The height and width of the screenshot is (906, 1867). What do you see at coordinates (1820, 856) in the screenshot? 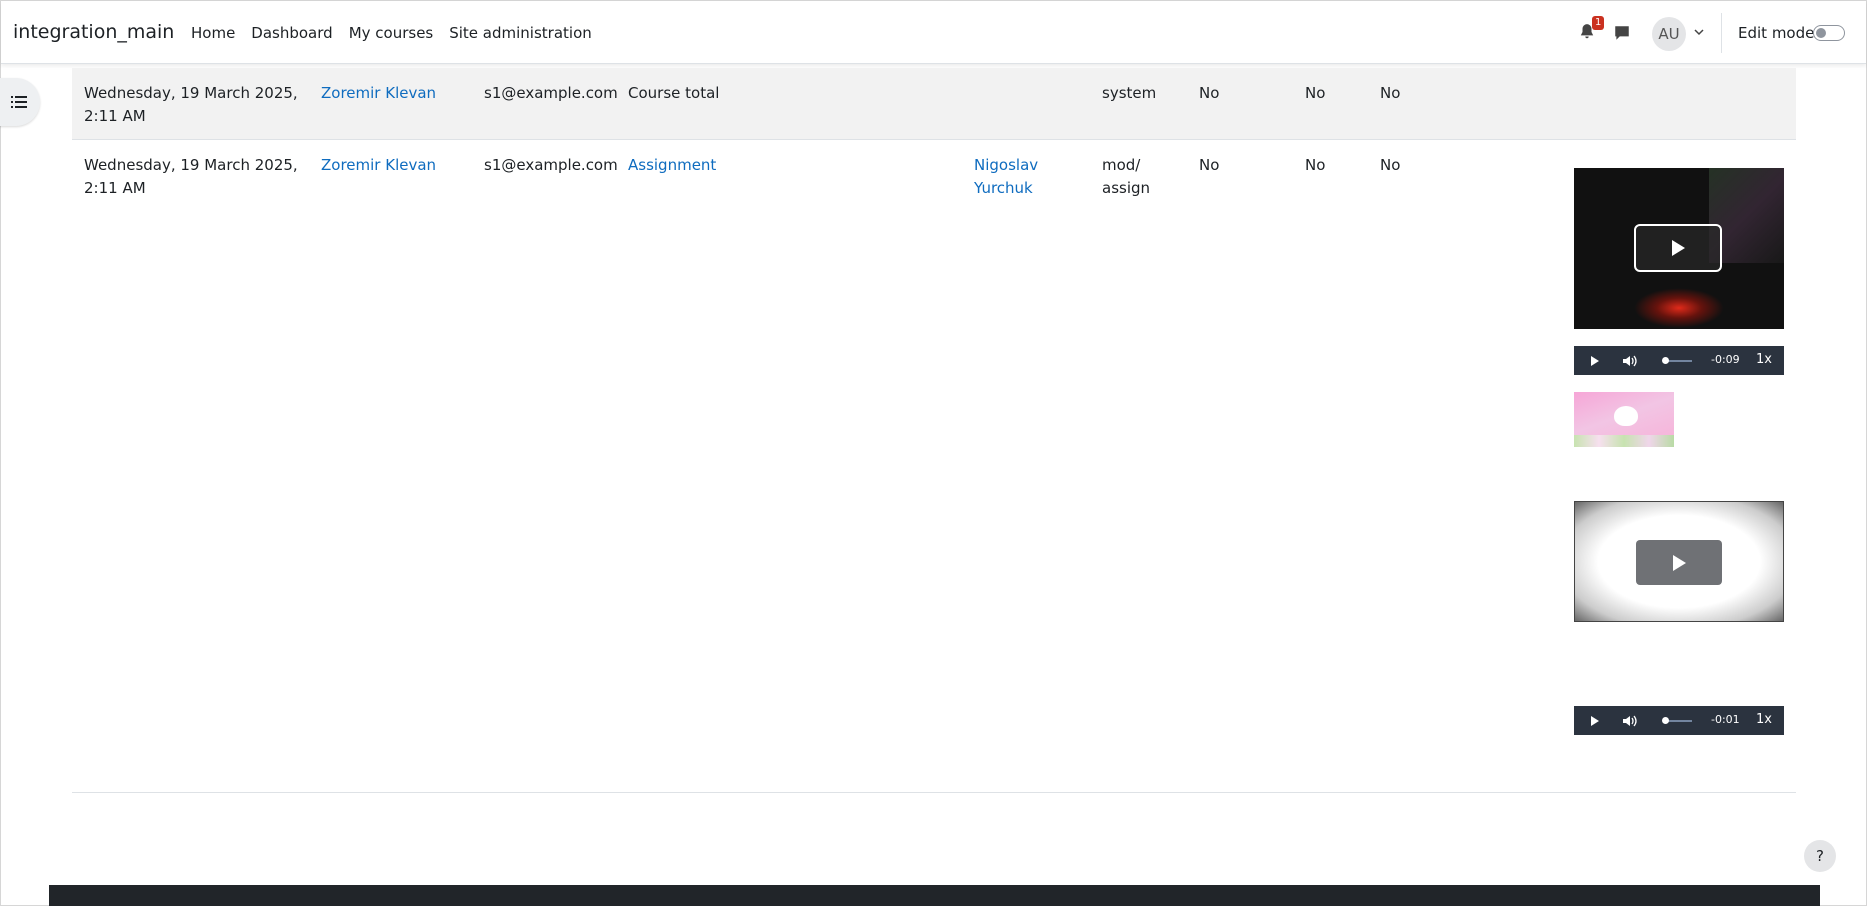
I see `help-button: ?` at bounding box center [1820, 856].